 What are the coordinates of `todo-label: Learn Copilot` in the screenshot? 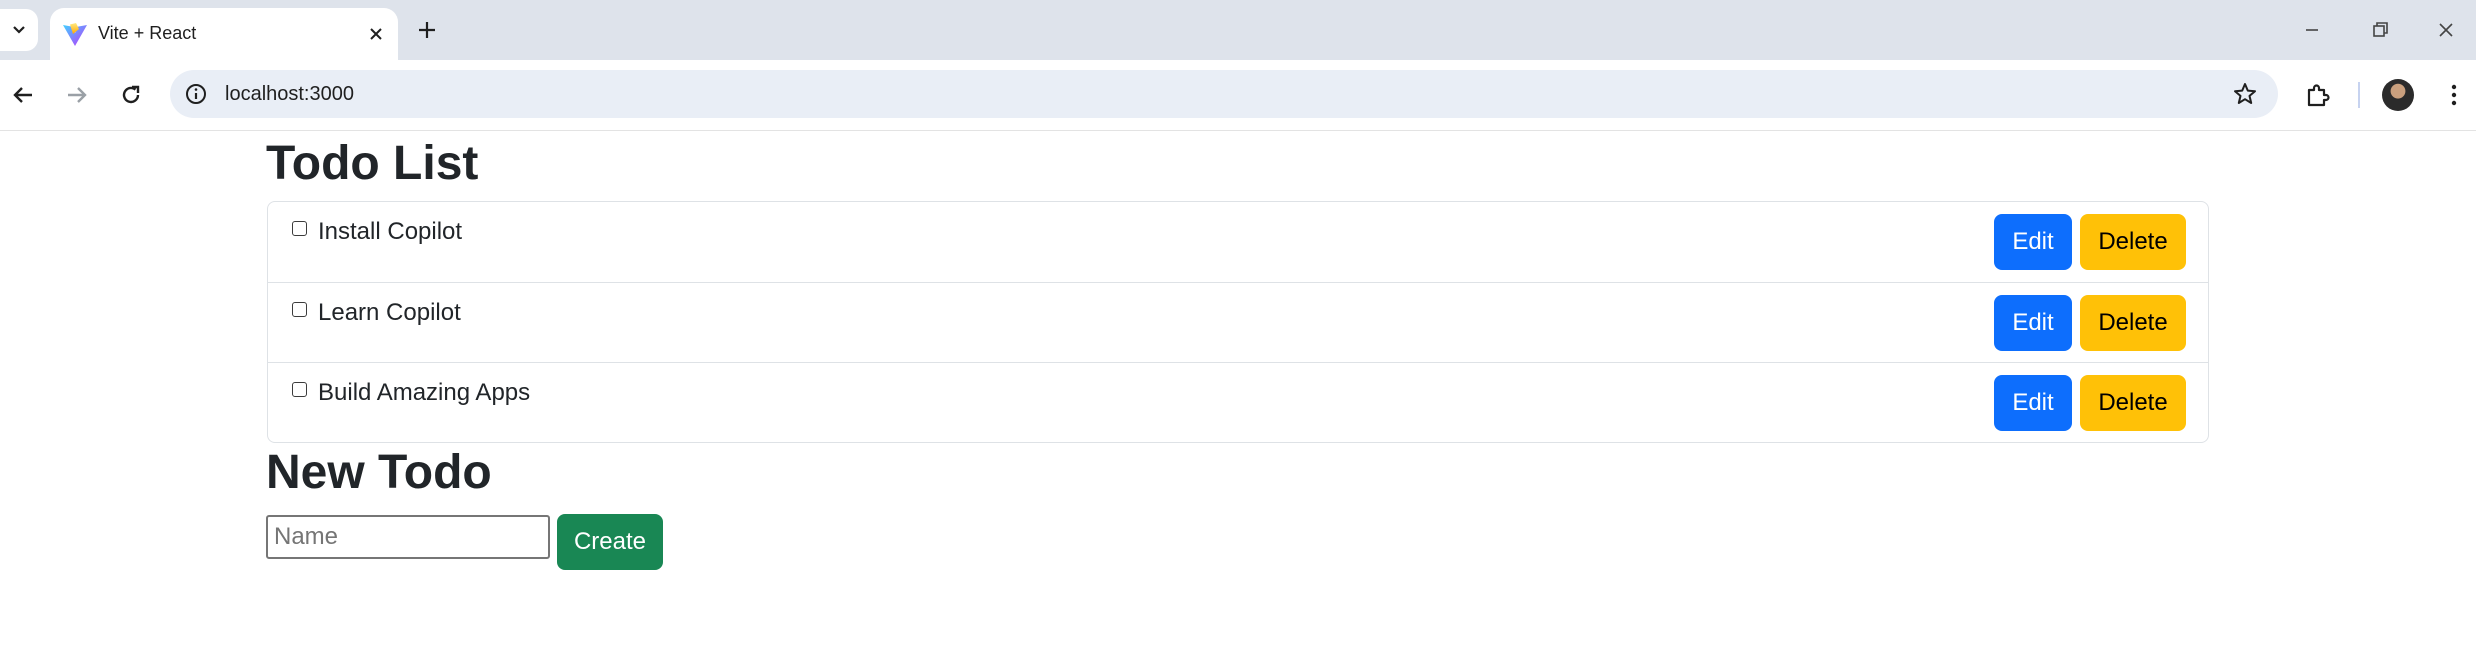 It's located at (389, 312).